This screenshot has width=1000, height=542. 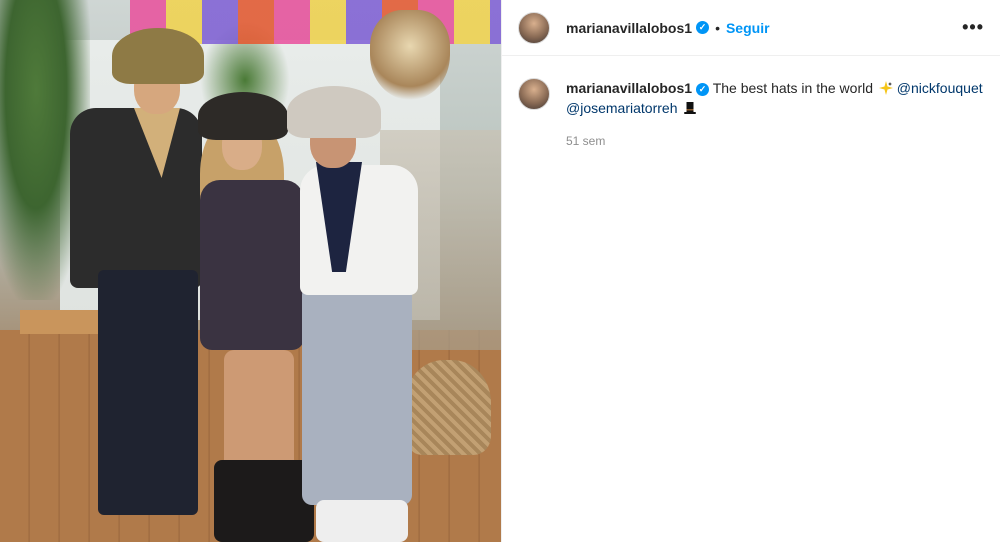 What do you see at coordinates (357, 395) in the screenshot?
I see `person-3-trousers` at bounding box center [357, 395].